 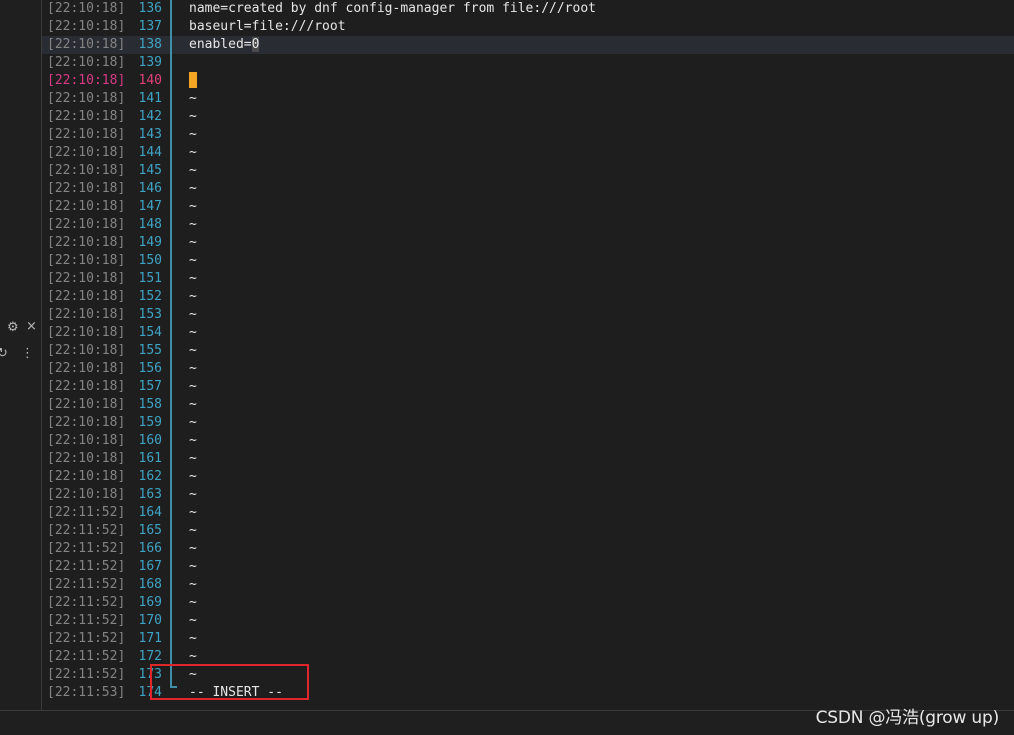 I want to click on editor-line: [22:10:18] 147 ~, so click(x=528, y=207).